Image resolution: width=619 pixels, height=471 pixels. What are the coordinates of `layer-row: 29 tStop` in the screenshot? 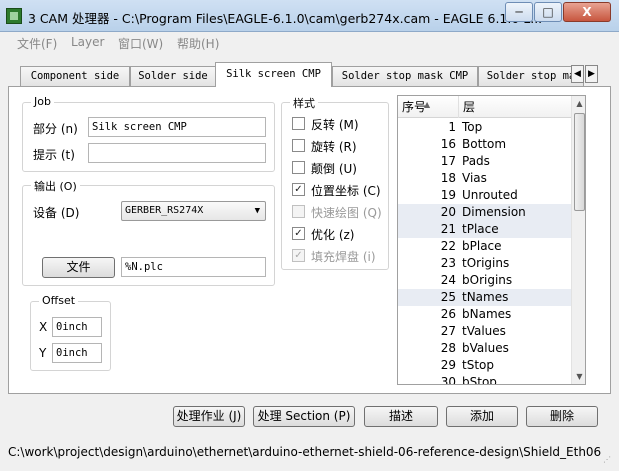 It's located at (484, 365).